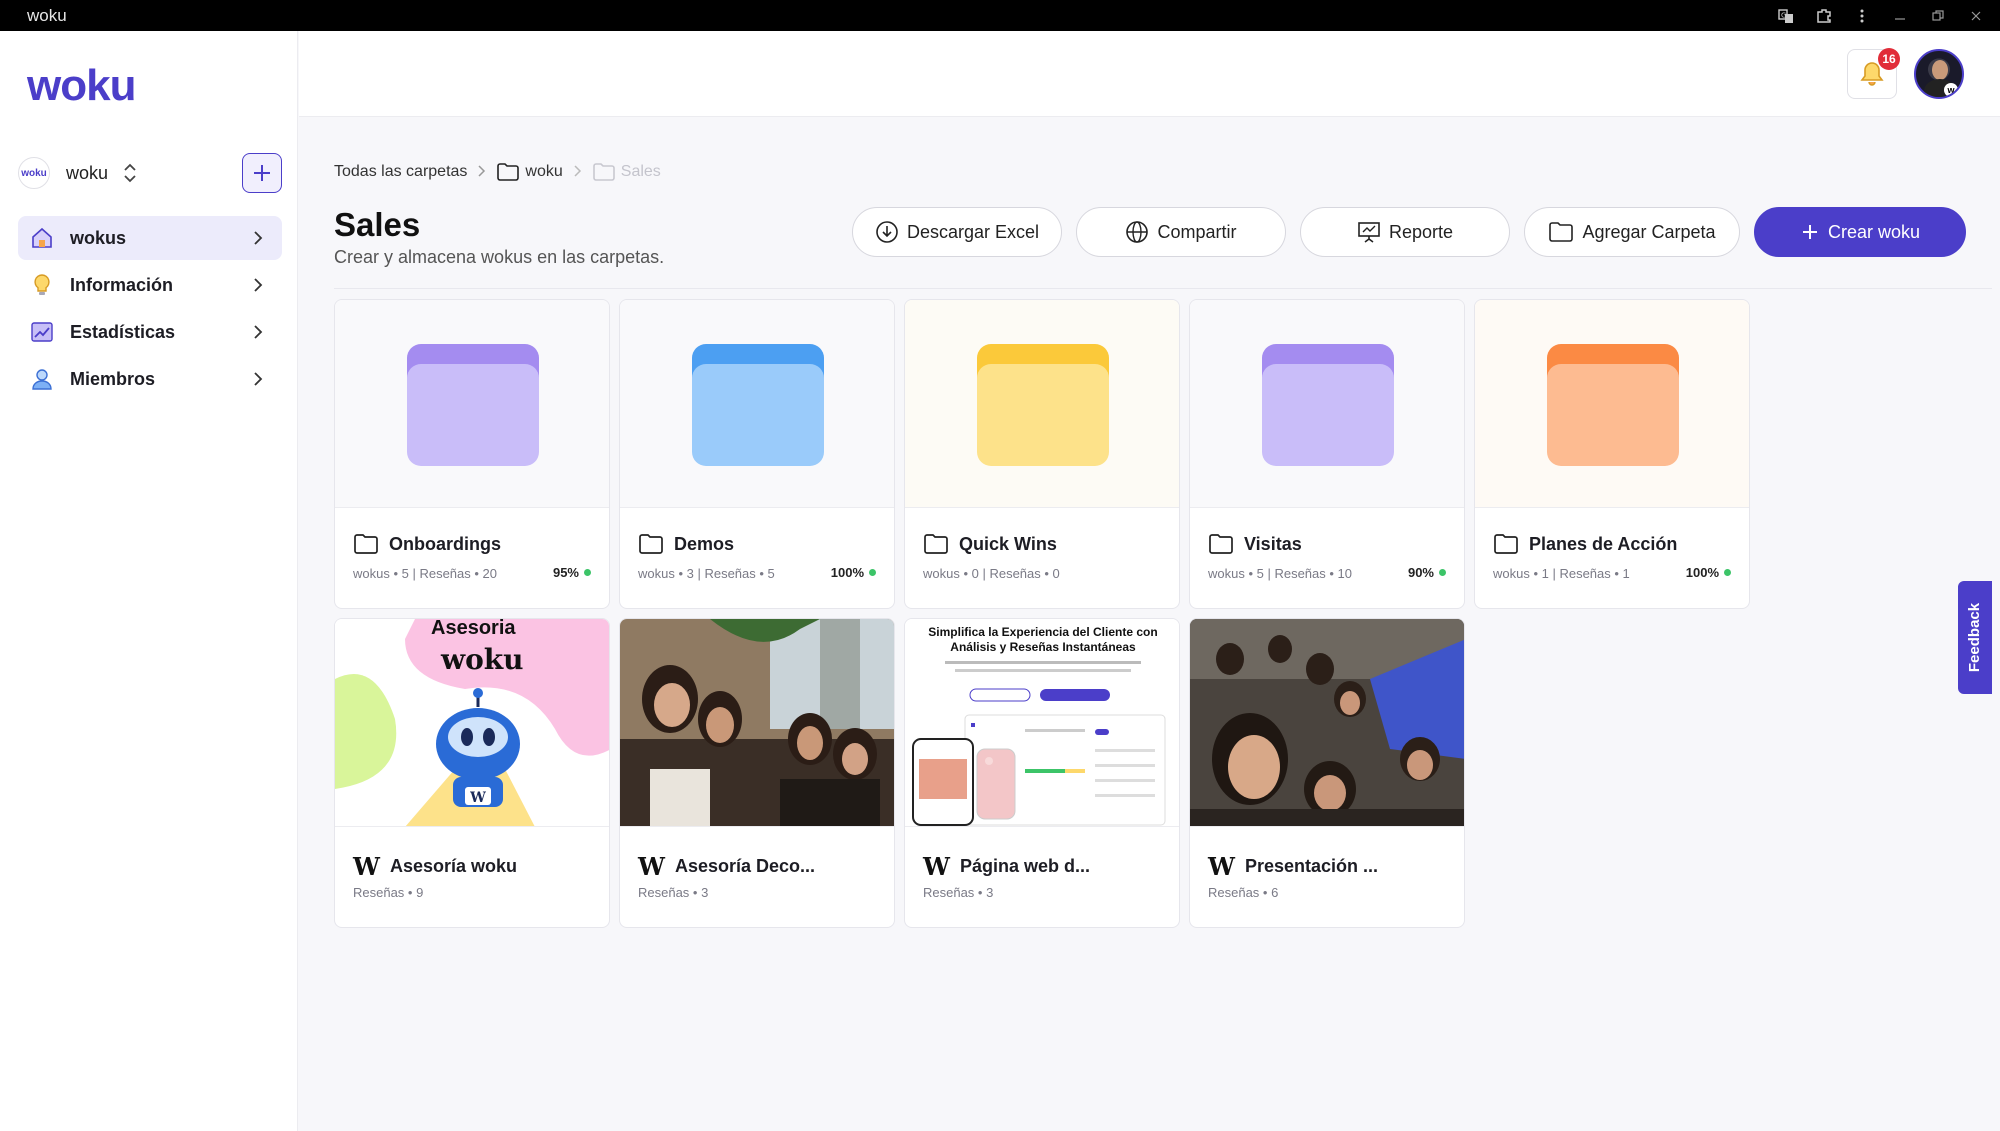 This screenshot has width=2000, height=1131. I want to click on minimize-icon, so click(1900, 16).